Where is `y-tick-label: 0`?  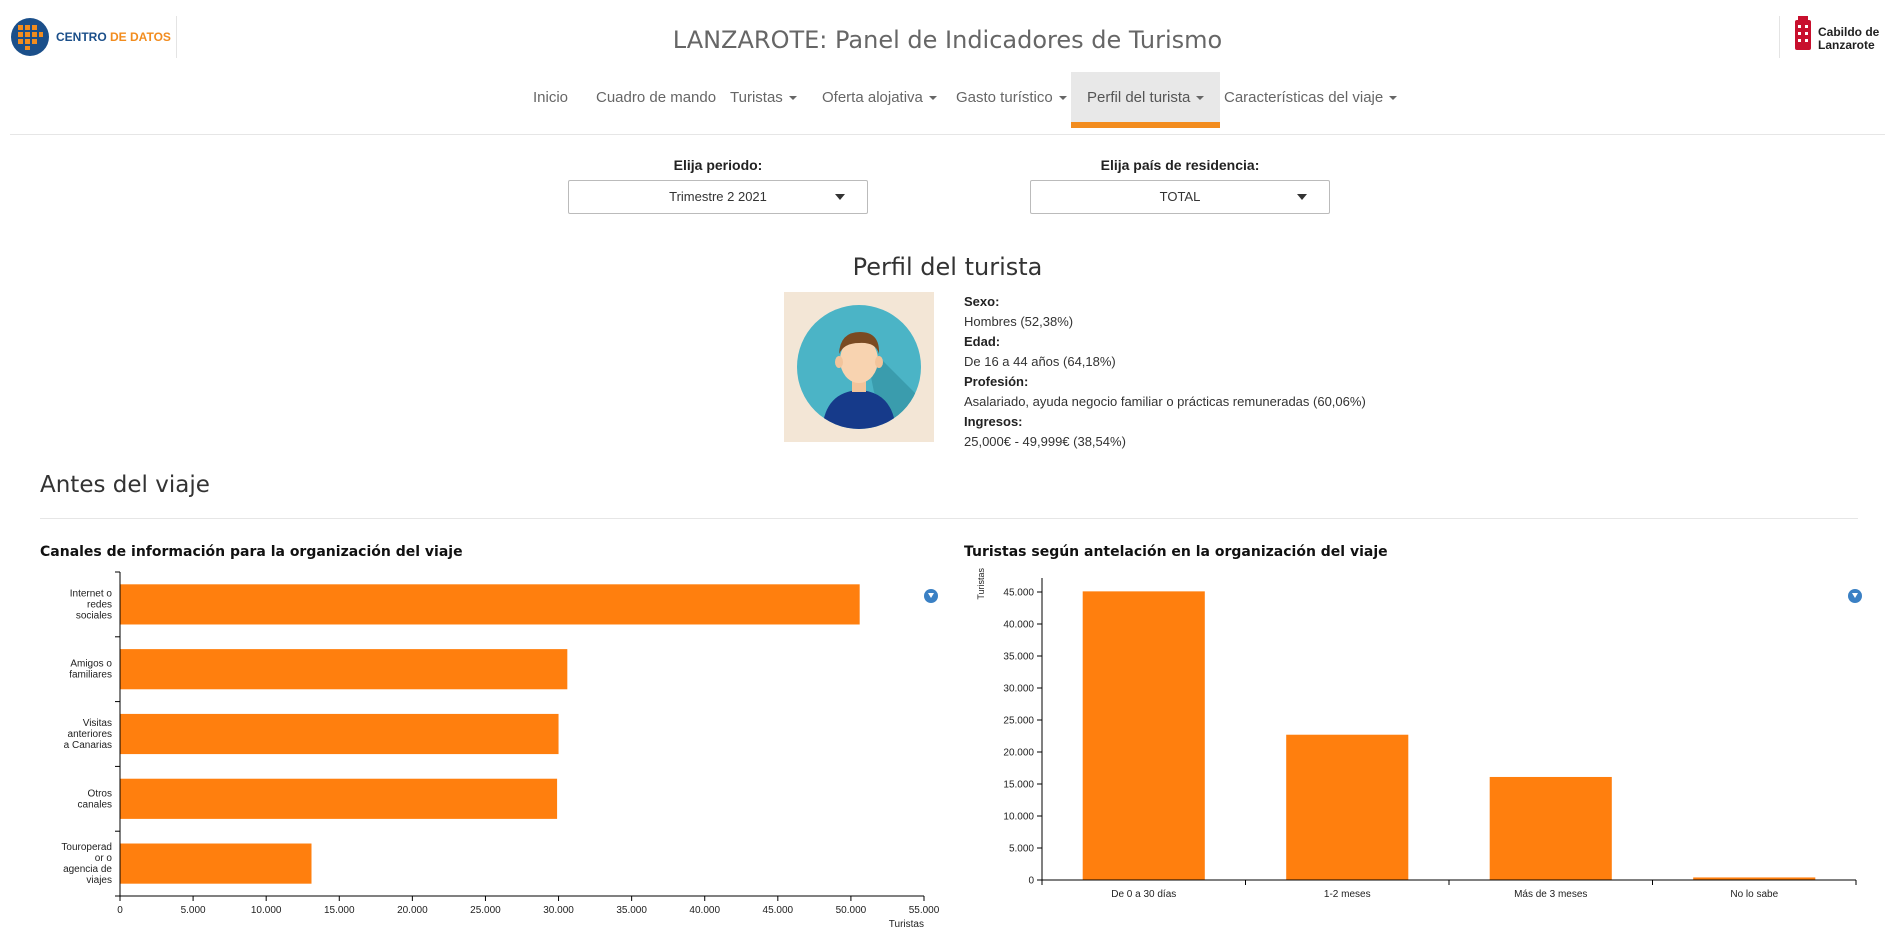 y-tick-label: 0 is located at coordinates (1031, 881).